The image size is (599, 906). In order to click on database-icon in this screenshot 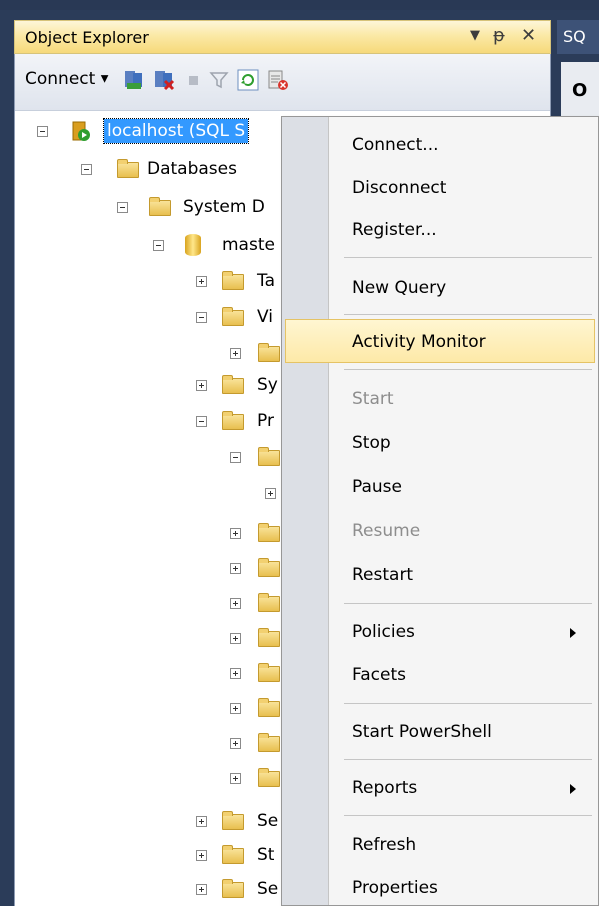, I will do `click(193, 245)`.